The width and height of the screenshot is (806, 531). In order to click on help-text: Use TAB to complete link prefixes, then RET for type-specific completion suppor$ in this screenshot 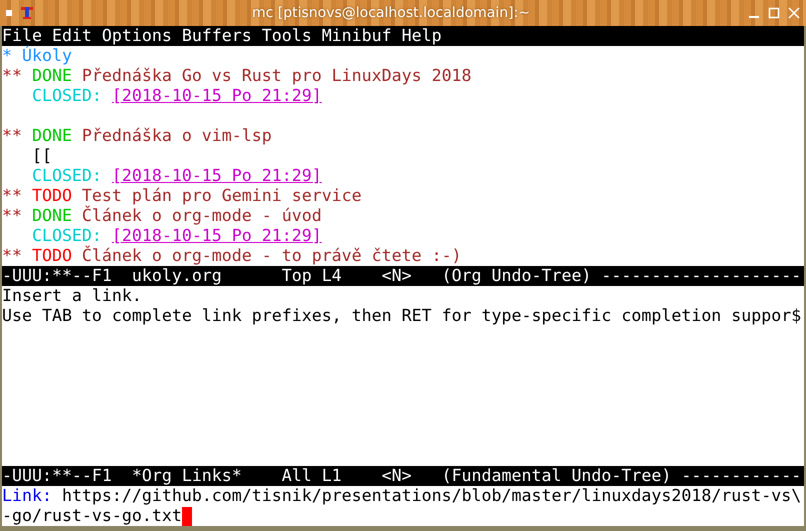, I will do `click(402, 316)`.